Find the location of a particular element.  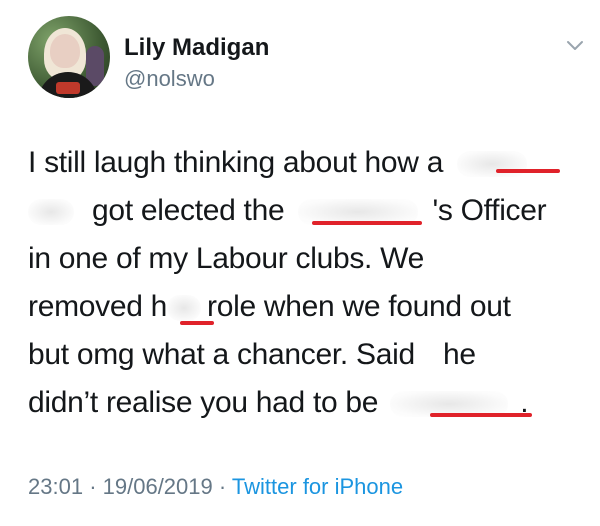

chevron-down-icon is located at coordinates (575, 45).